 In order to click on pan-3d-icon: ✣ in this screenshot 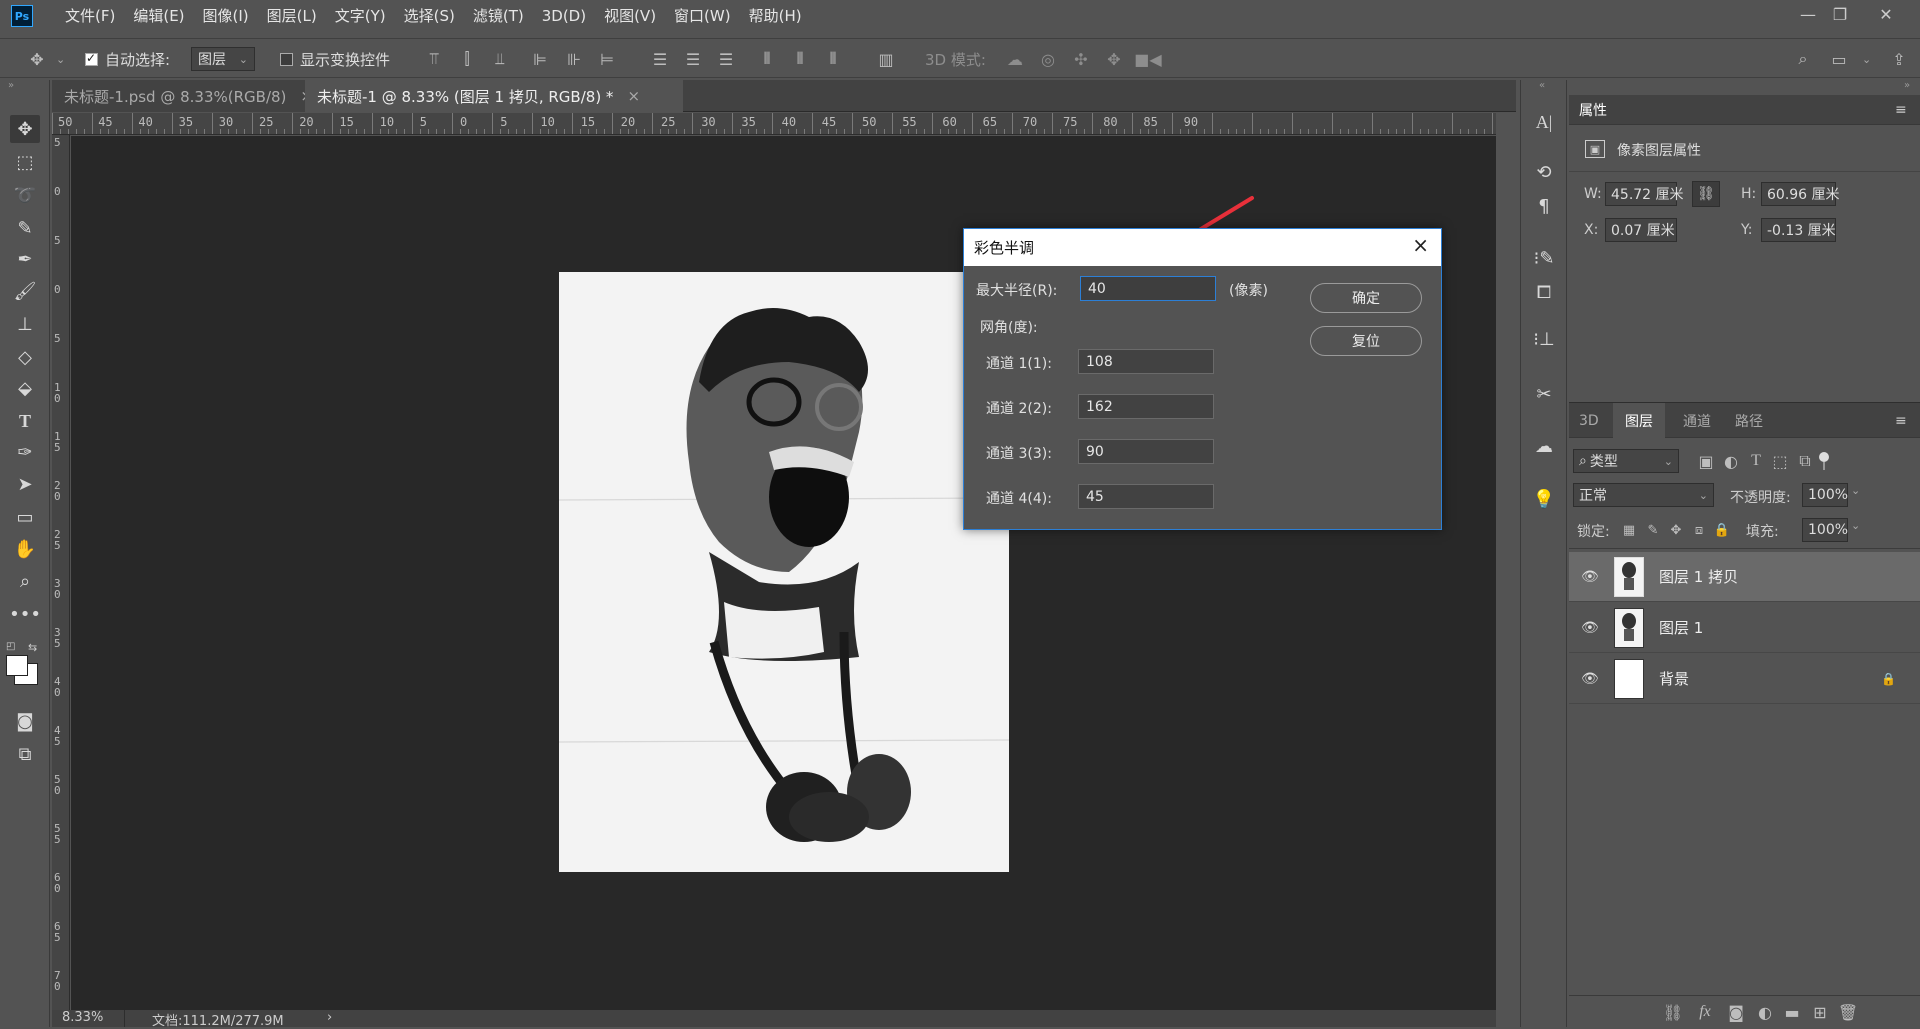, I will do `click(1081, 59)`.